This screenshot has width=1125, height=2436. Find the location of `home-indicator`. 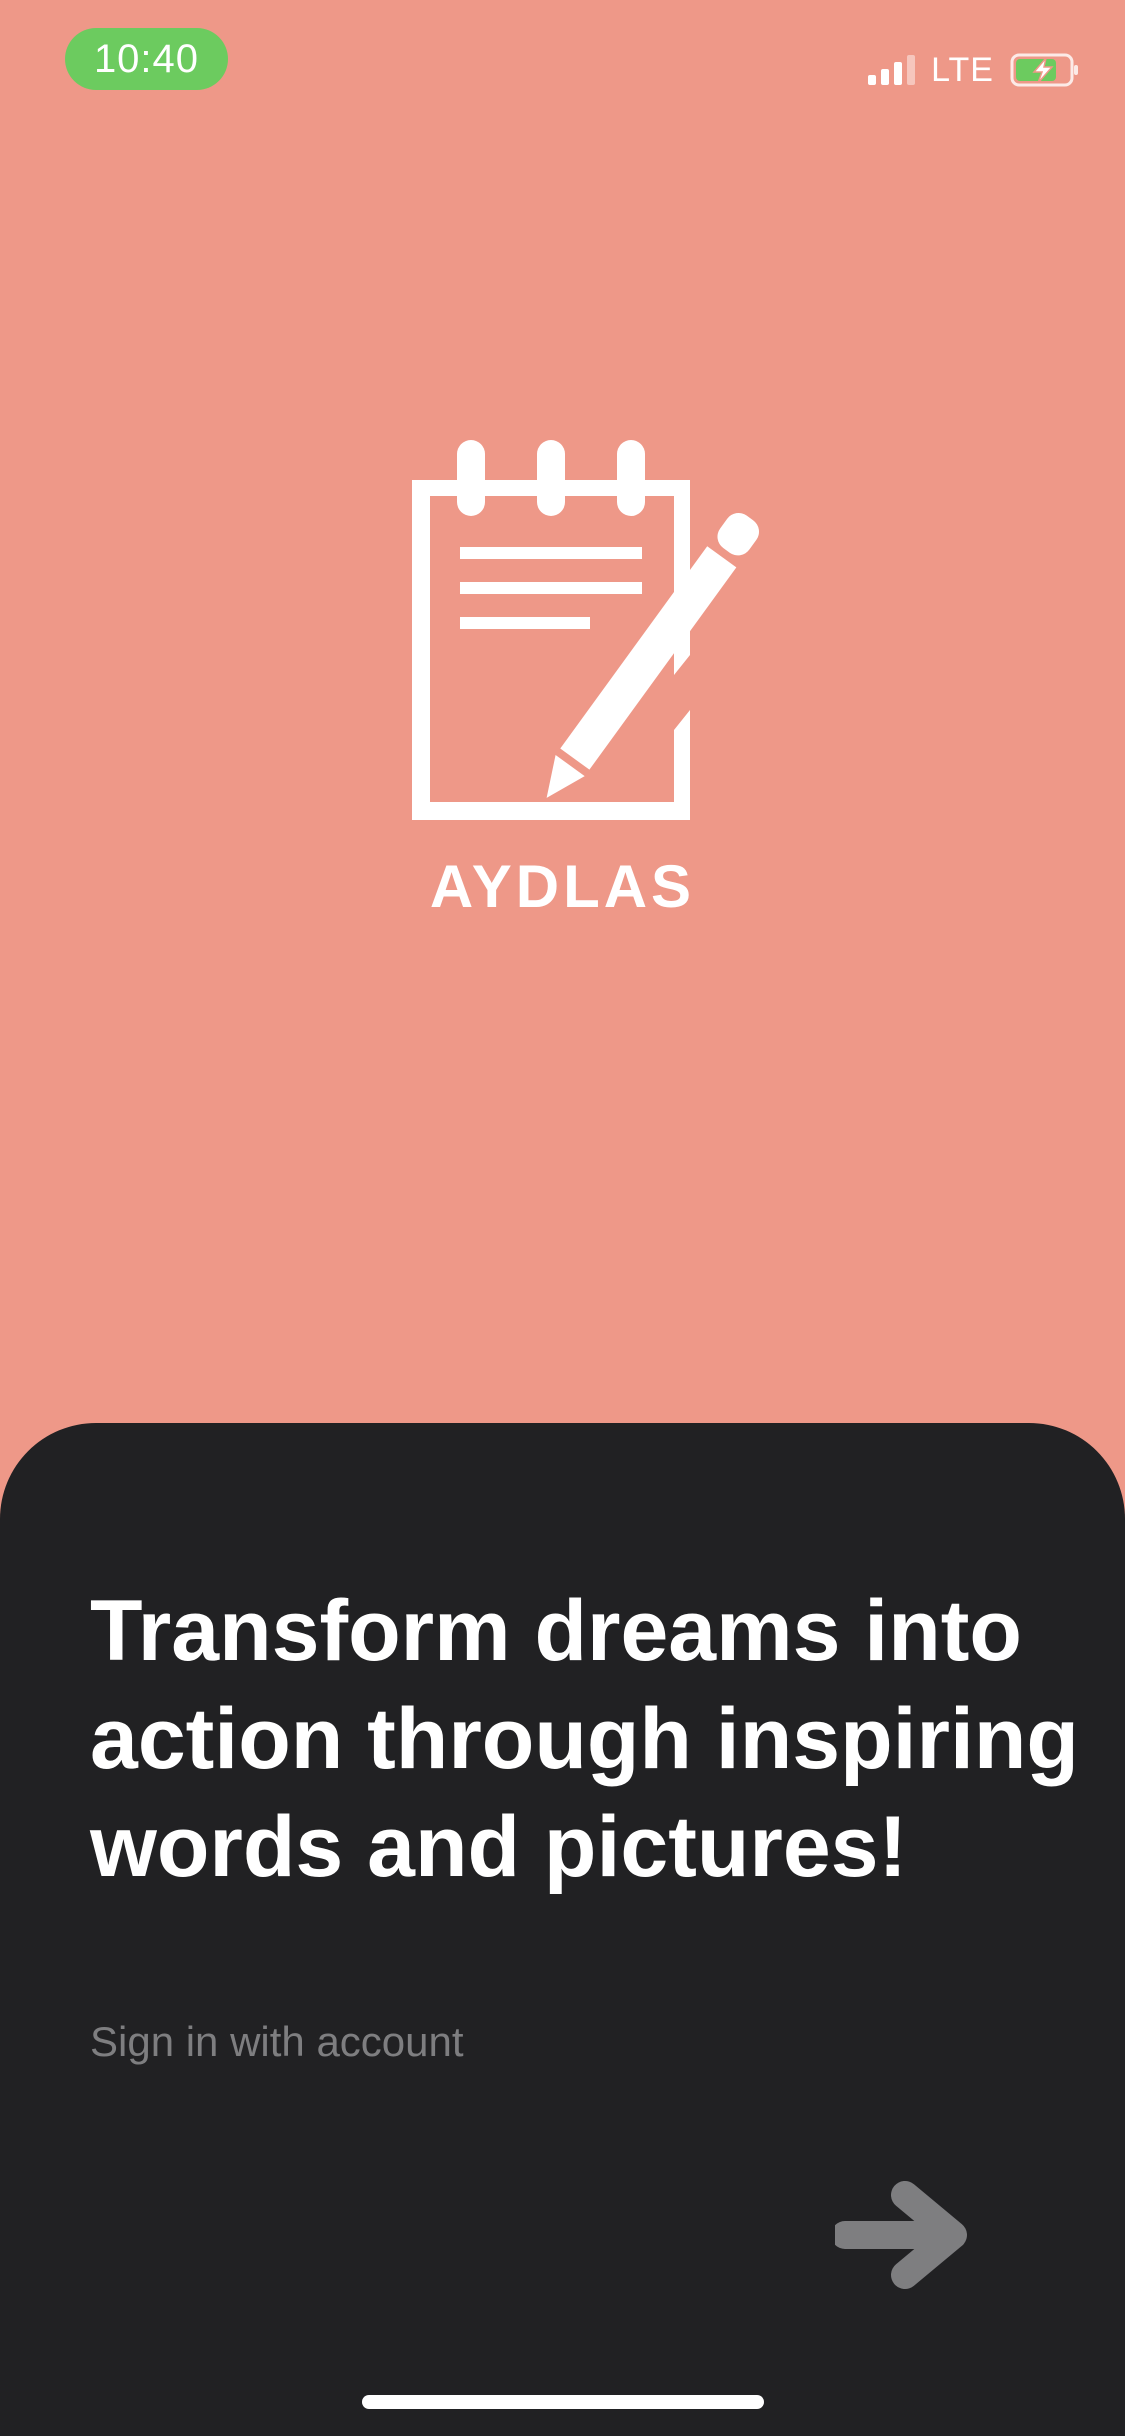

home-indicator is located at coordinates (563, 2402).